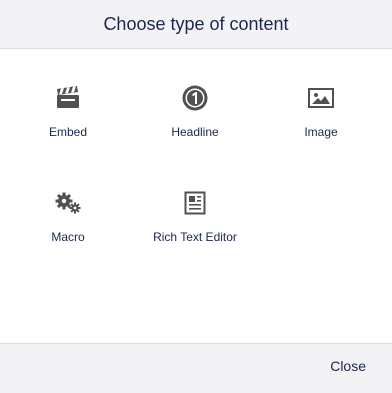  I want to click on gears-icon, so click(68, 203).